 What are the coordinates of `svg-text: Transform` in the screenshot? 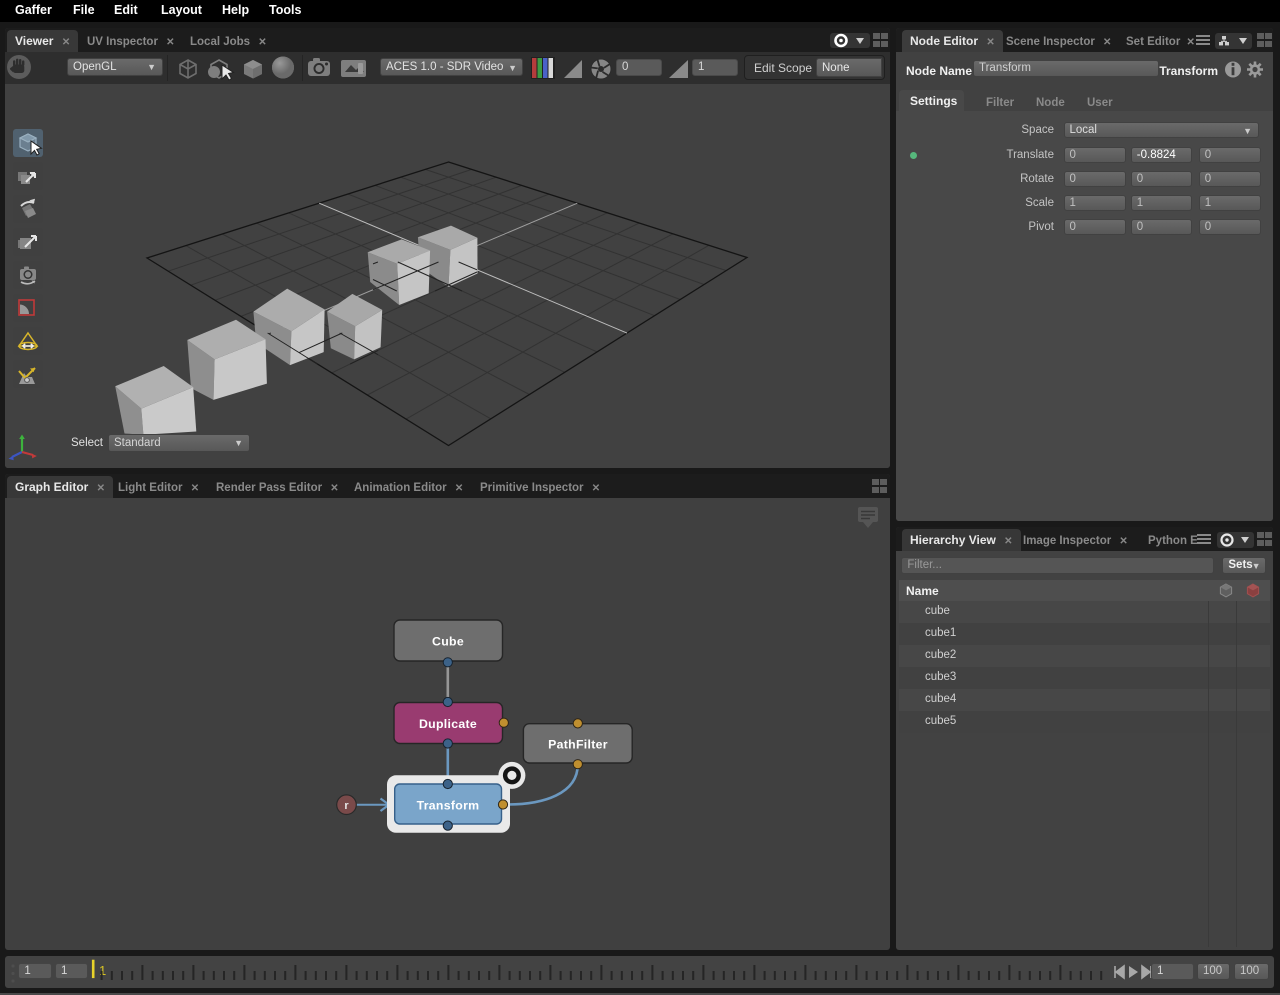 It's located at (448, 806).